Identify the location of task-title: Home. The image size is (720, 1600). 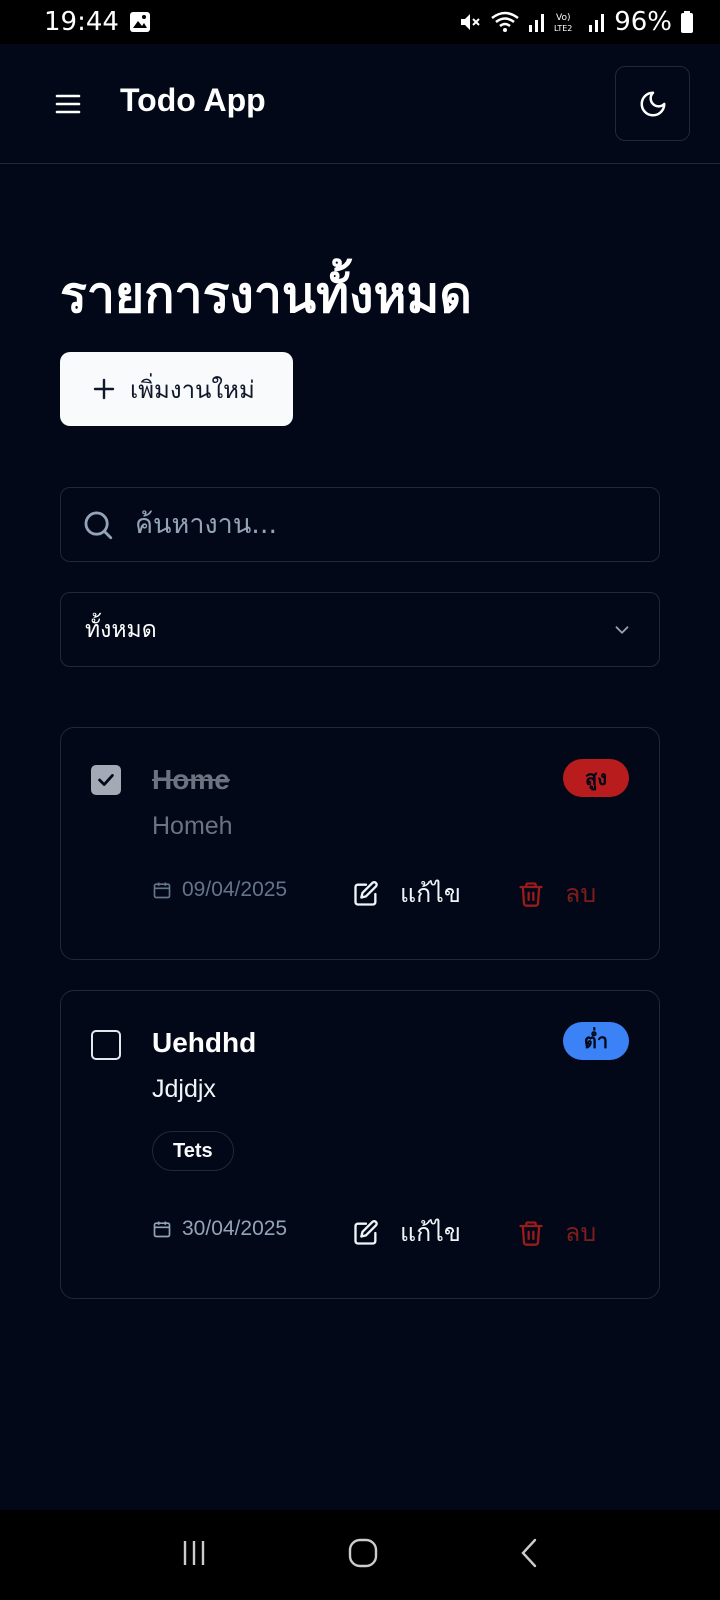
(191, 779).